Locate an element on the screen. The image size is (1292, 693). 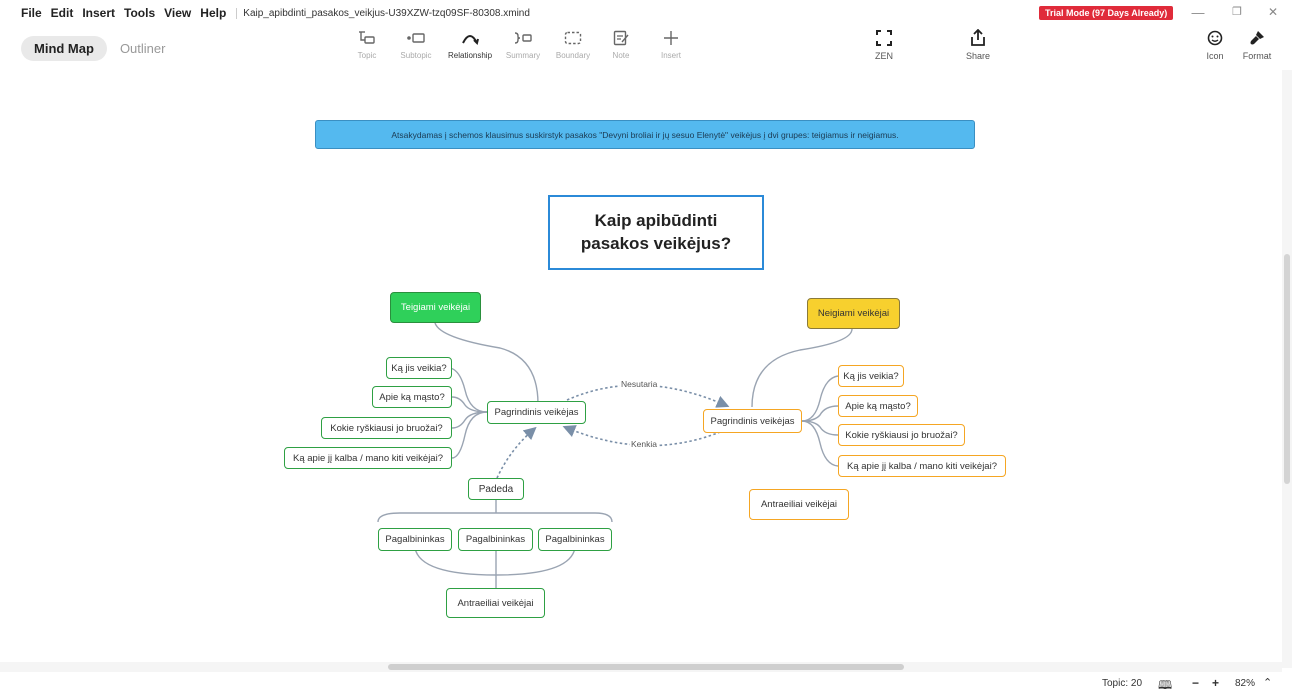
relationship-tool: Relationship is located at coordinates (470, 43).